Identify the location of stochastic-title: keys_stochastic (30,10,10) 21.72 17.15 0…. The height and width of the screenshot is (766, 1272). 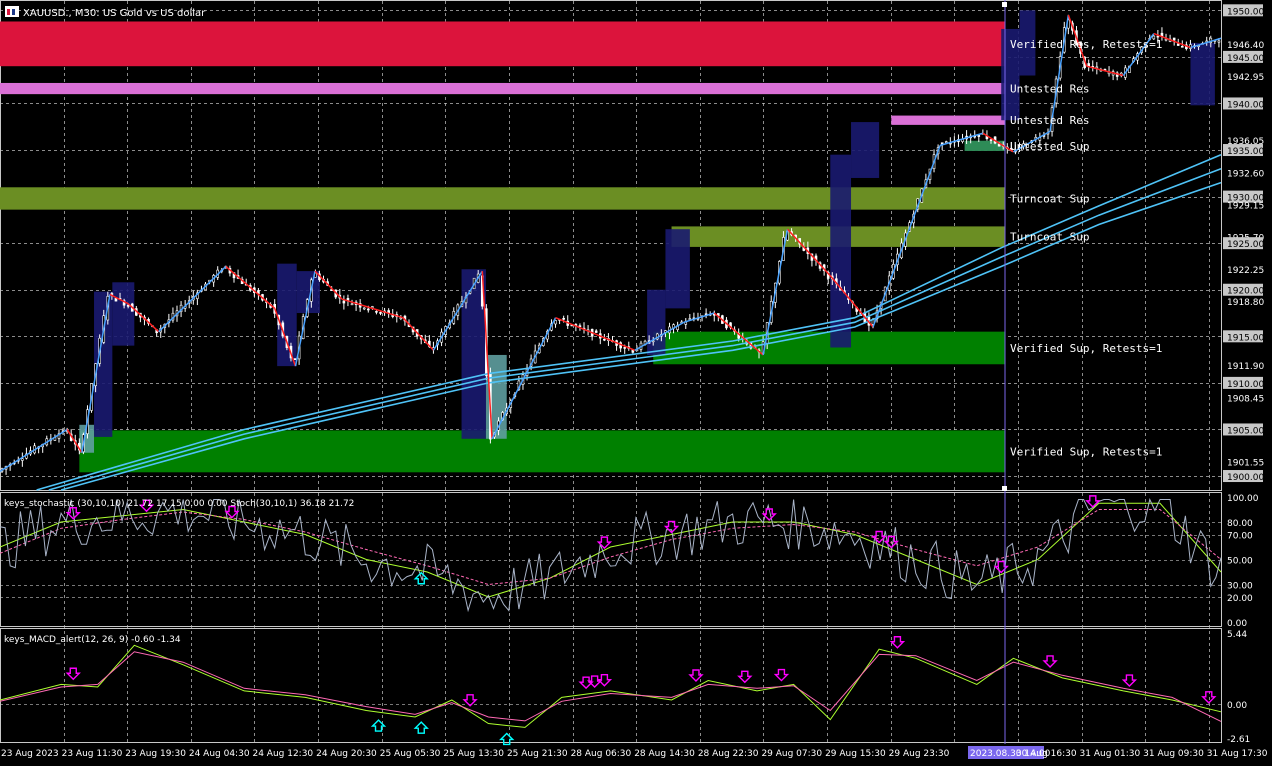
(179, 504).